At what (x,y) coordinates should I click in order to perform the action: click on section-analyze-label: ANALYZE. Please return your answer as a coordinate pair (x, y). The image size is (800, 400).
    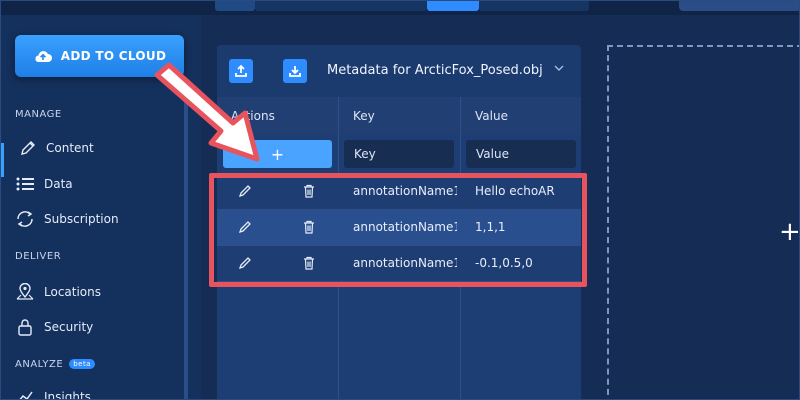
    Looking at the image, I should click on (39, 364).